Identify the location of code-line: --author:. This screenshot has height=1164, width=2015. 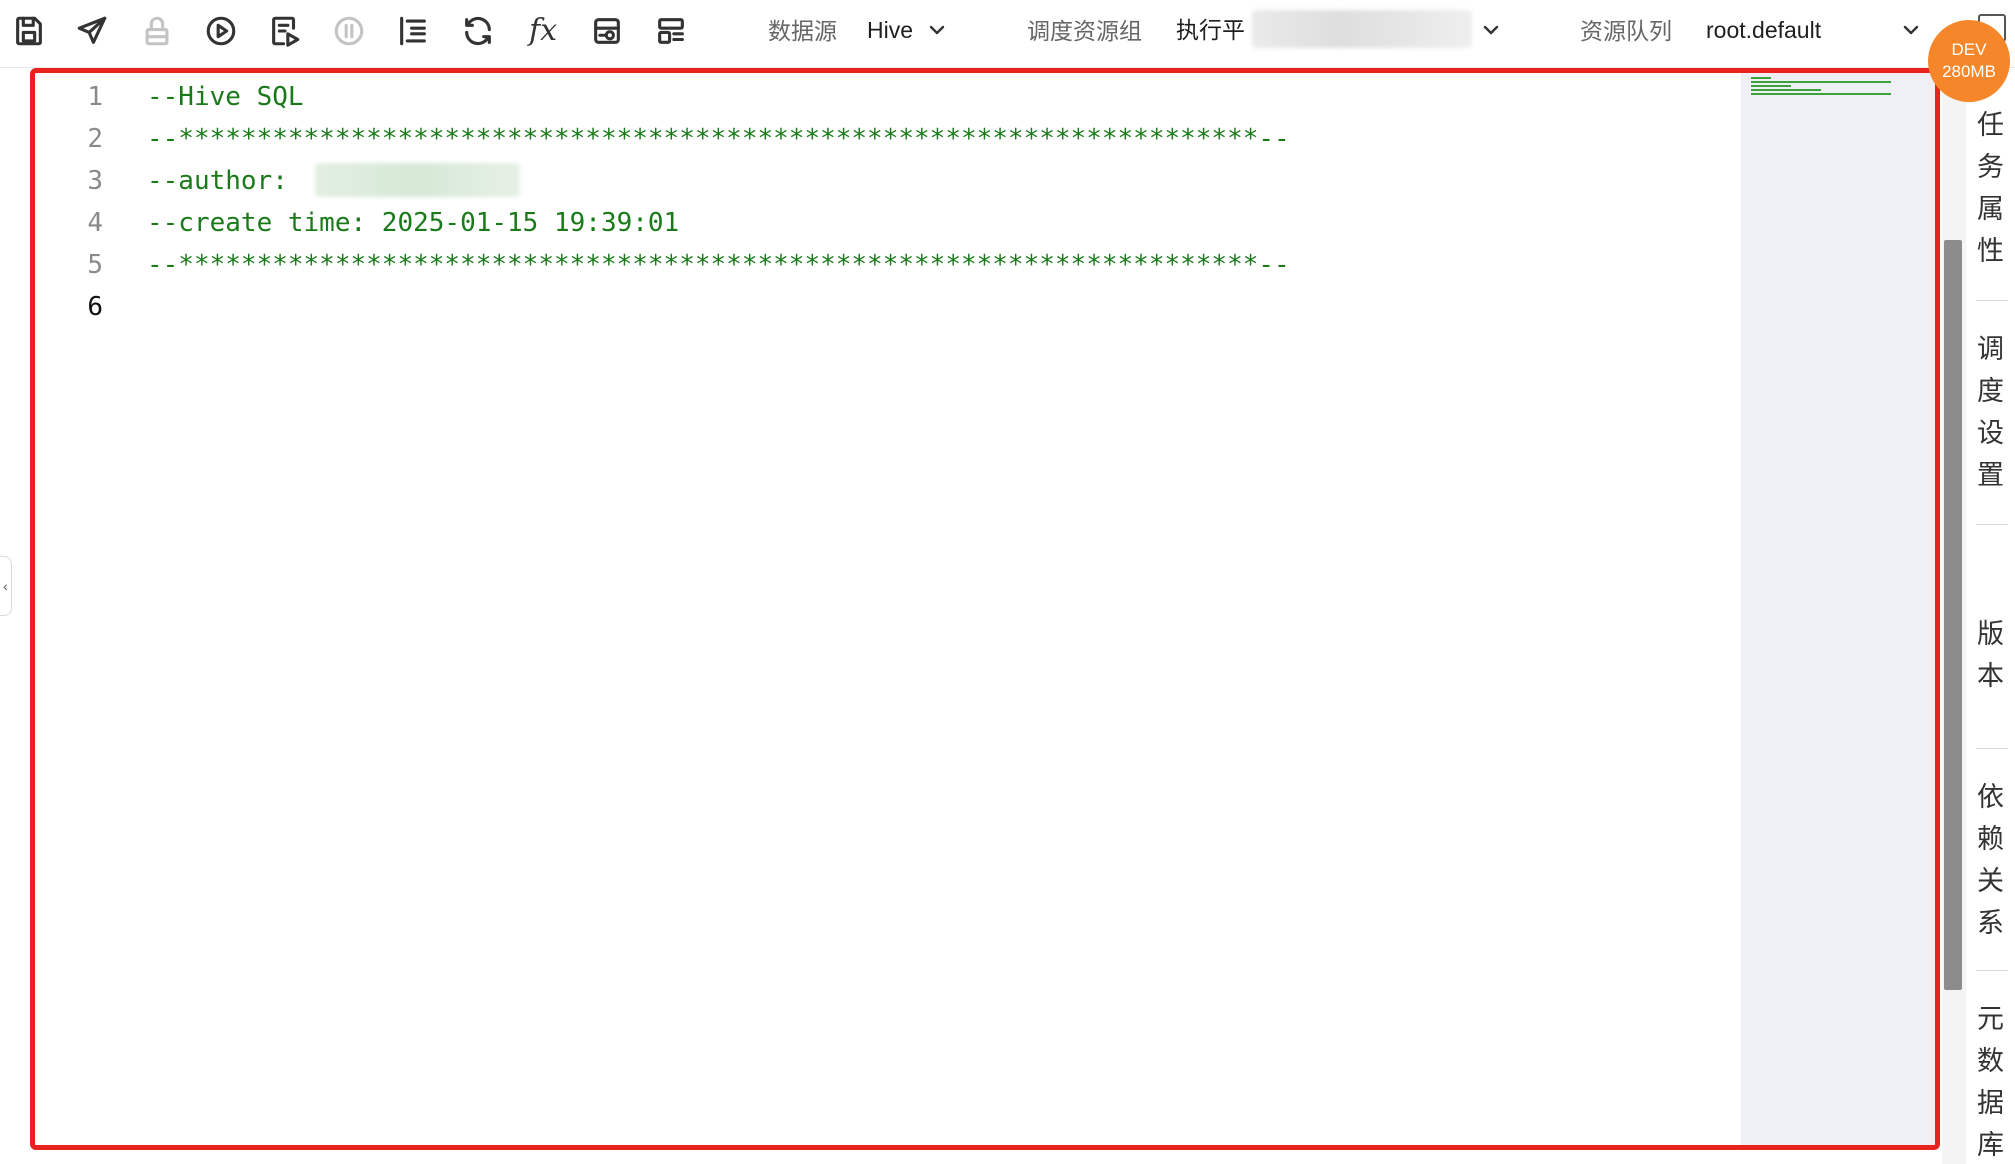
(225, 181).